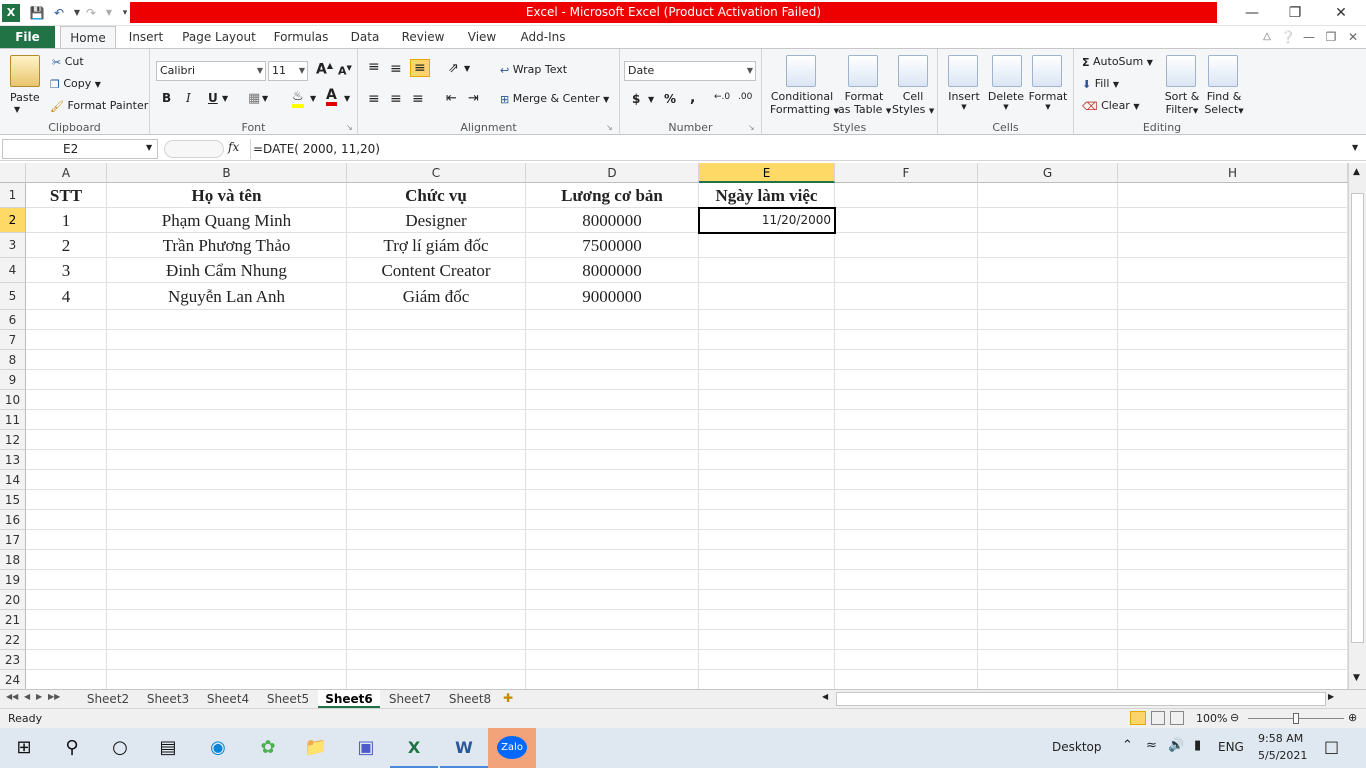  What do you see at coordinates (13, 500) in the screenshot?
I see `row-header-15: 15` at bounding box center [13, 500].